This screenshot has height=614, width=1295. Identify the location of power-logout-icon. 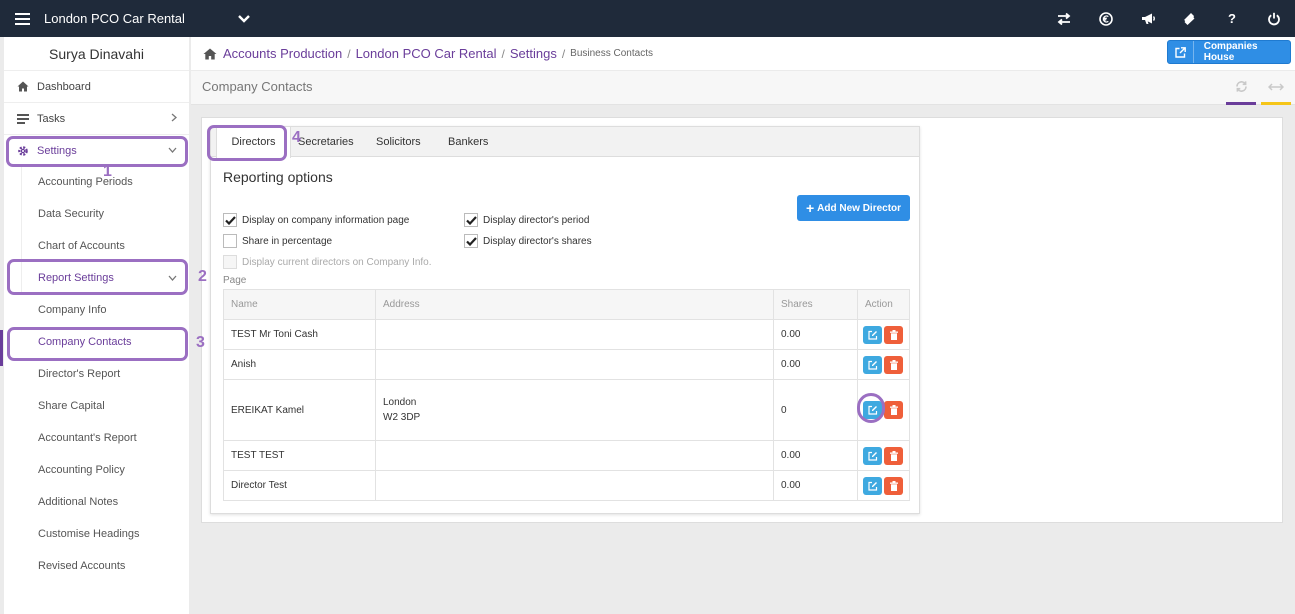
(1274, 18).